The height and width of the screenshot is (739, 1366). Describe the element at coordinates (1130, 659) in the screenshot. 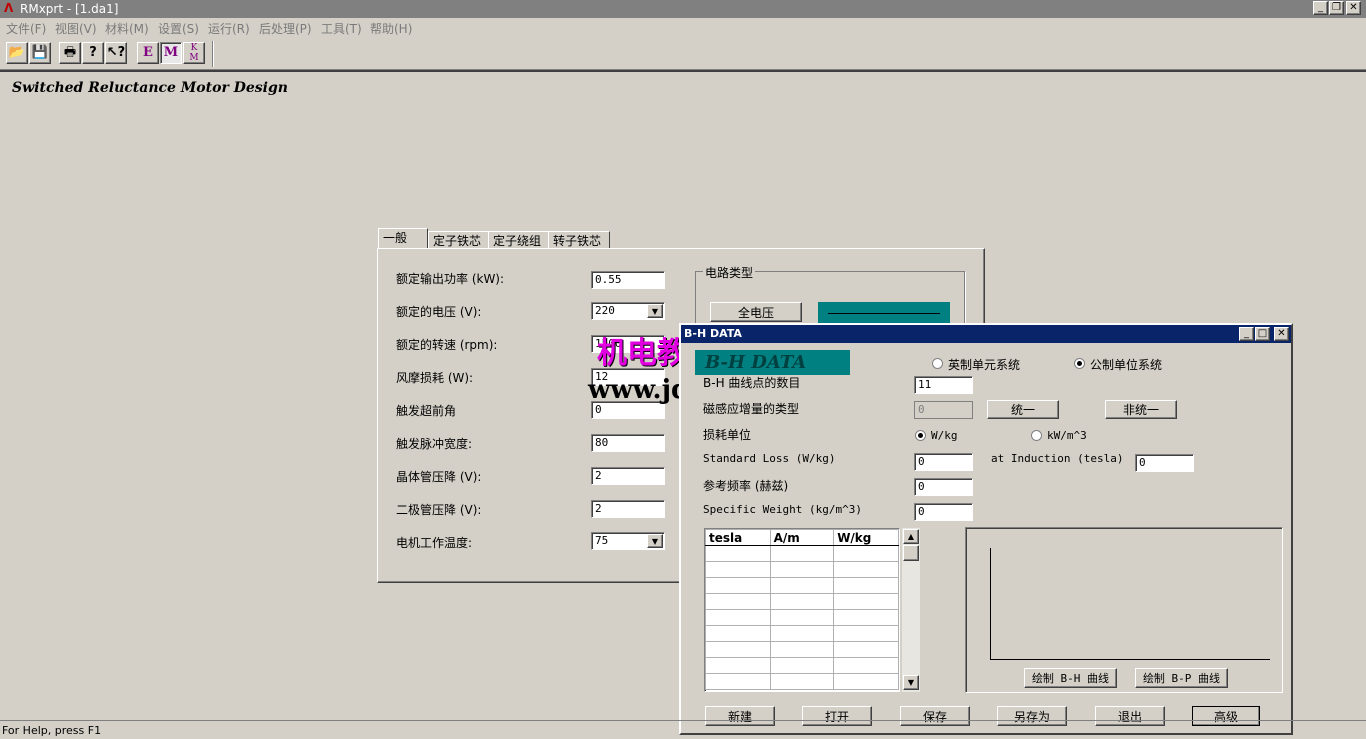

I see `plot-x-axis` at that location.